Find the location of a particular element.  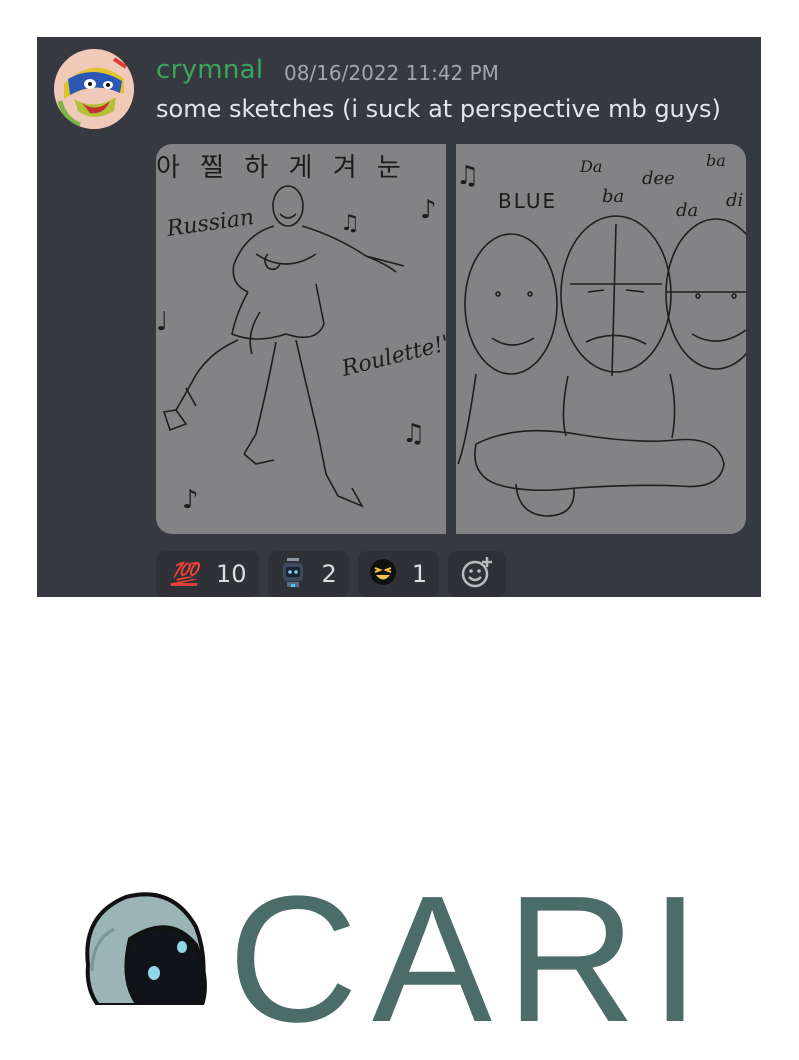

lyric-dee: dee is located at coordinates (658, 178).